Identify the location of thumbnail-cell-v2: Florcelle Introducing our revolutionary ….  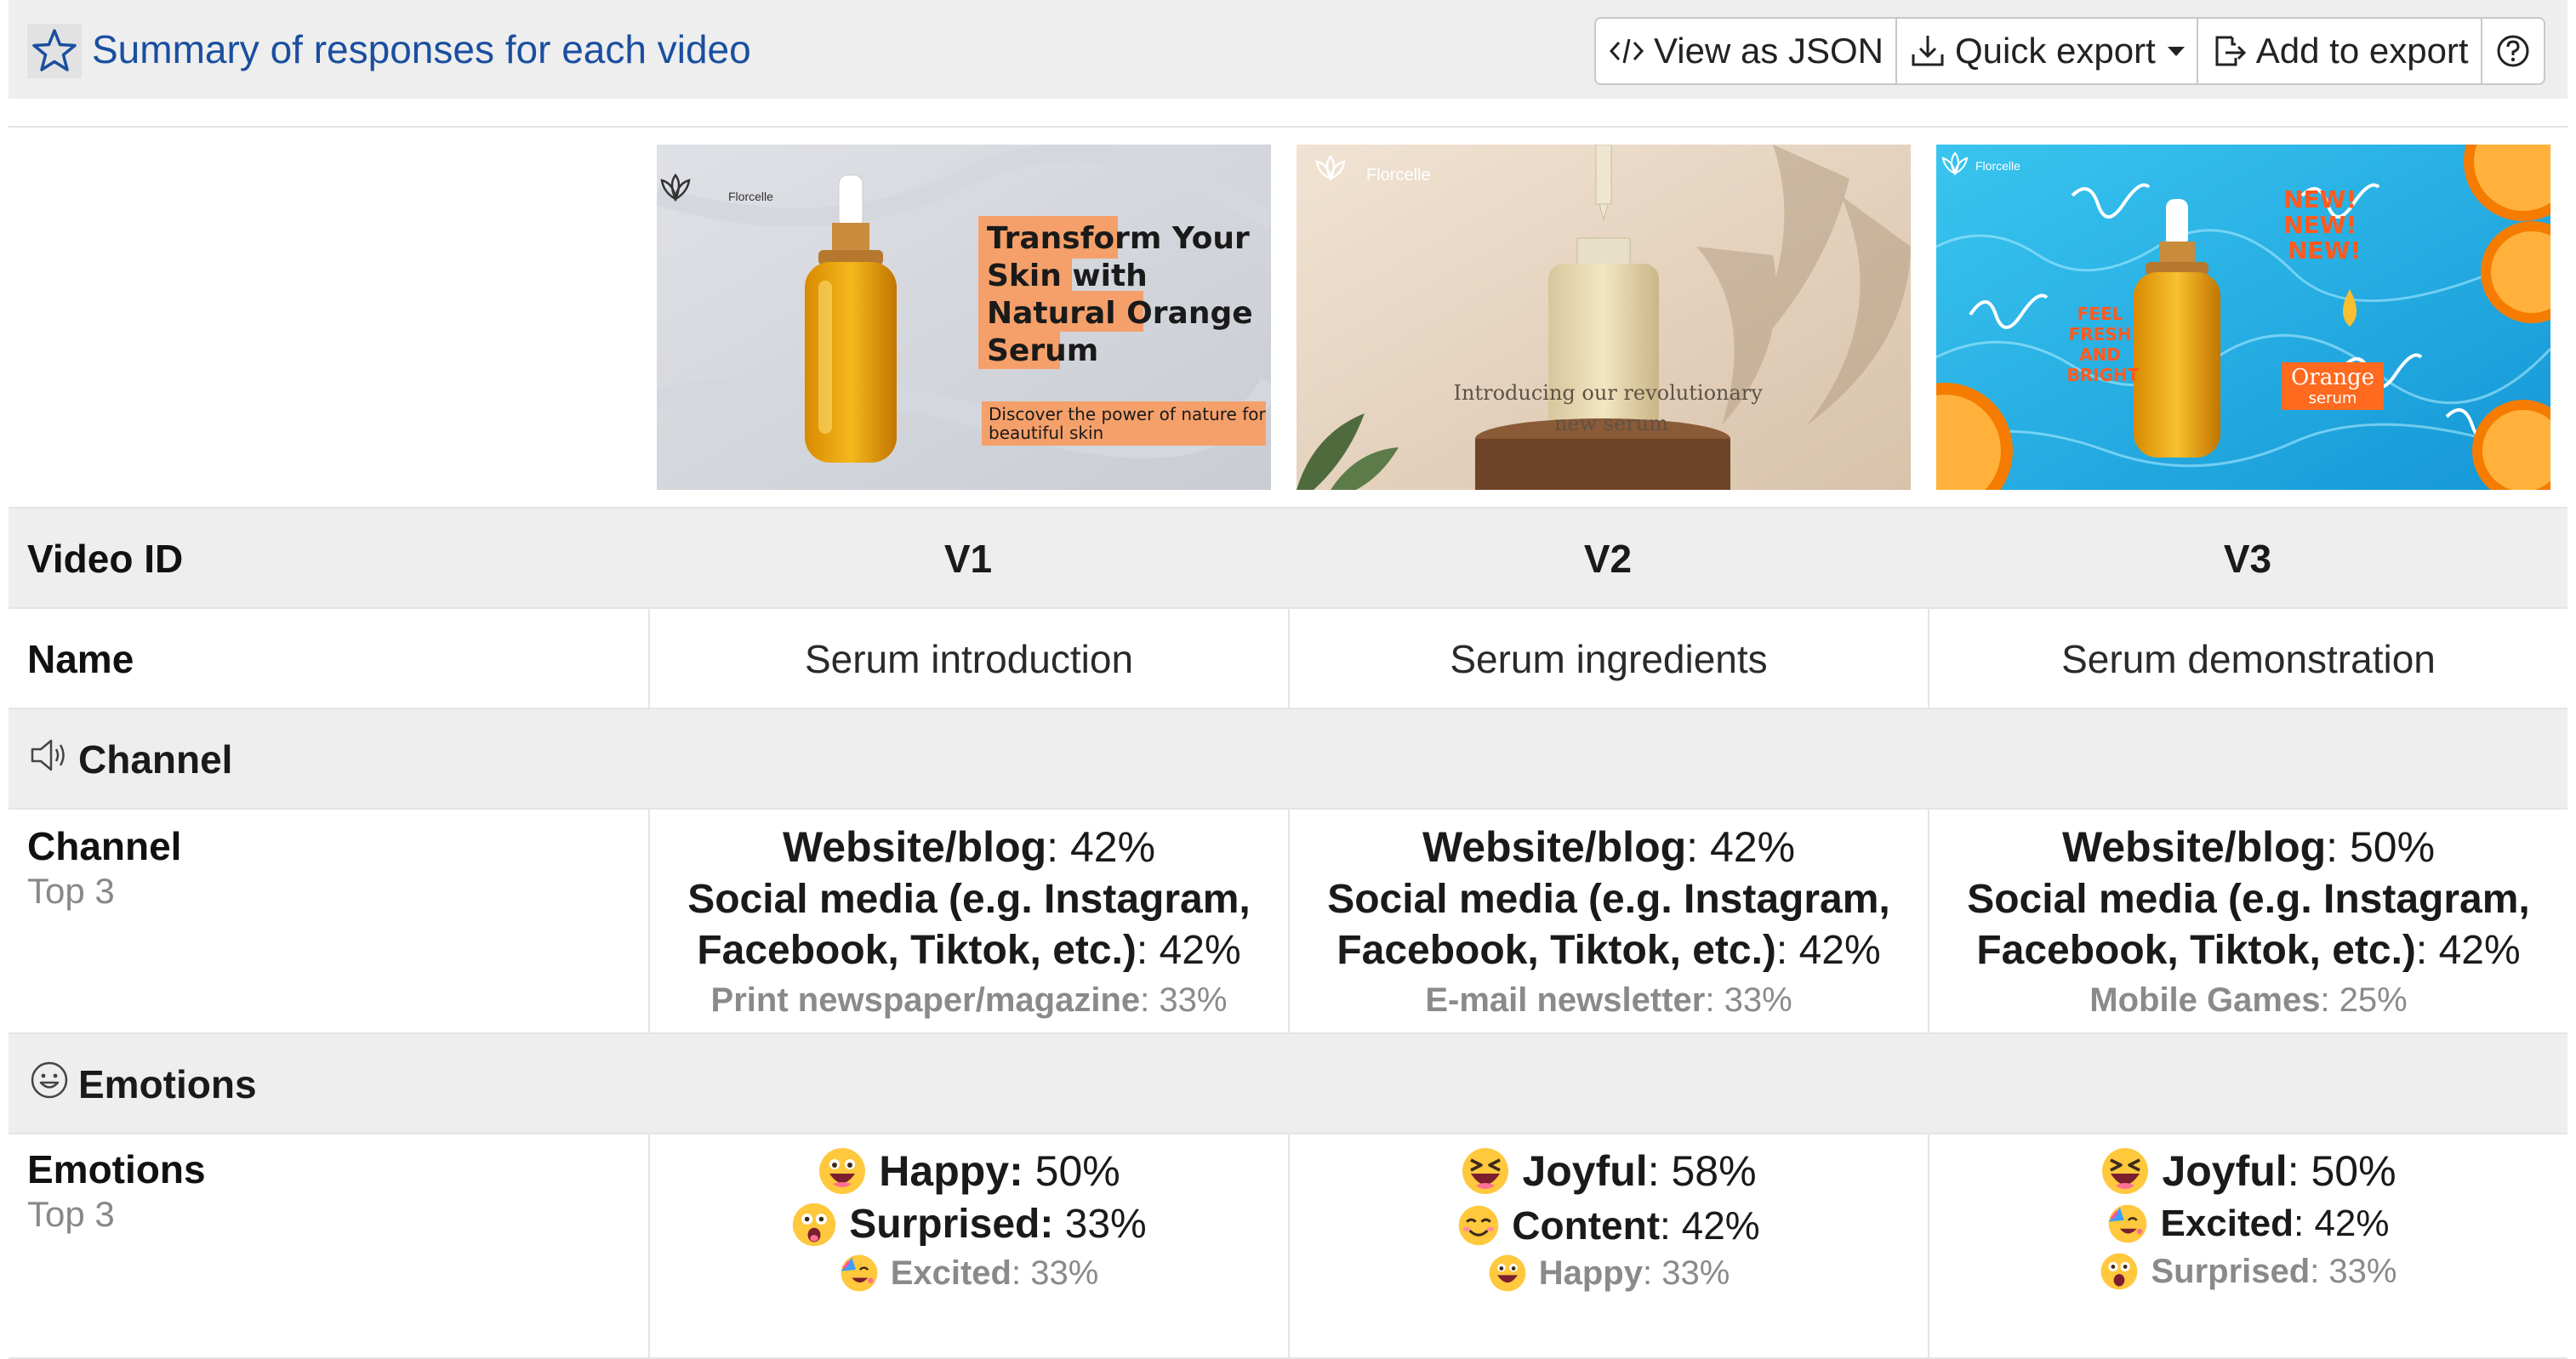
(1608, 317).